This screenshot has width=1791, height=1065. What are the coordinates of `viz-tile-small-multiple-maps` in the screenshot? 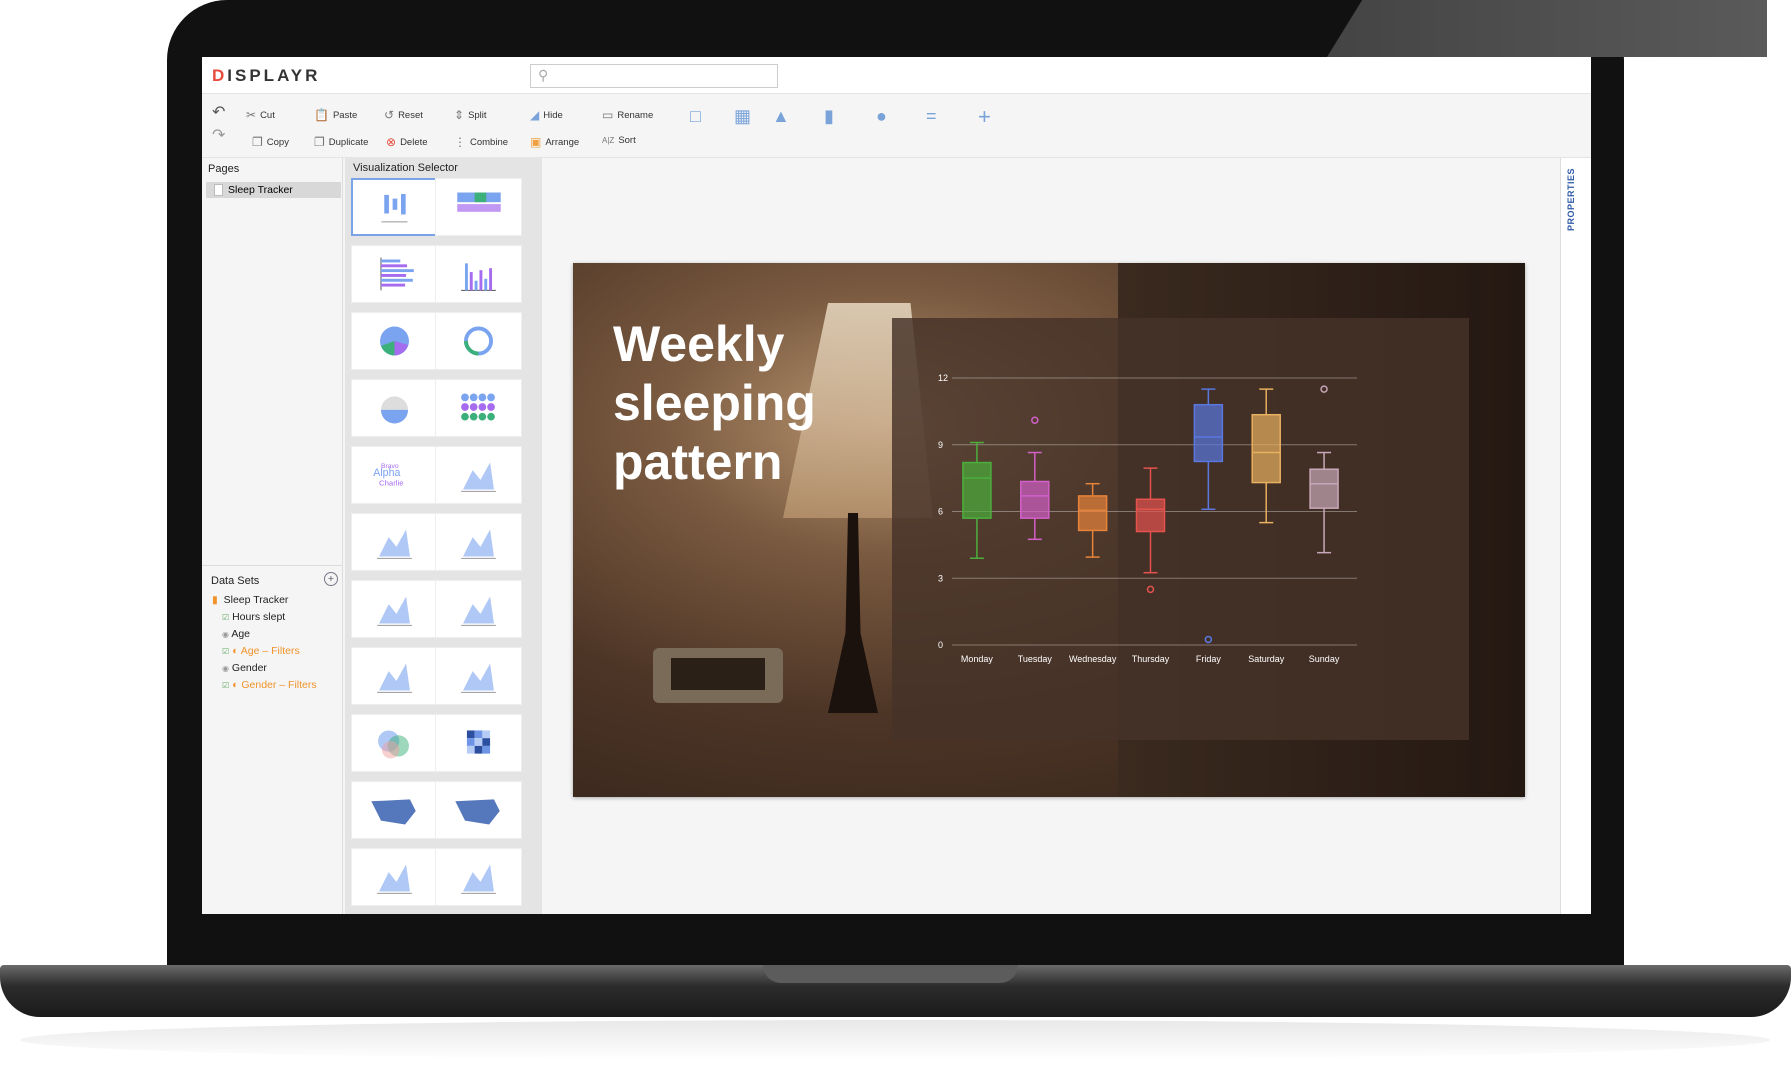 It's located at (478, 810).